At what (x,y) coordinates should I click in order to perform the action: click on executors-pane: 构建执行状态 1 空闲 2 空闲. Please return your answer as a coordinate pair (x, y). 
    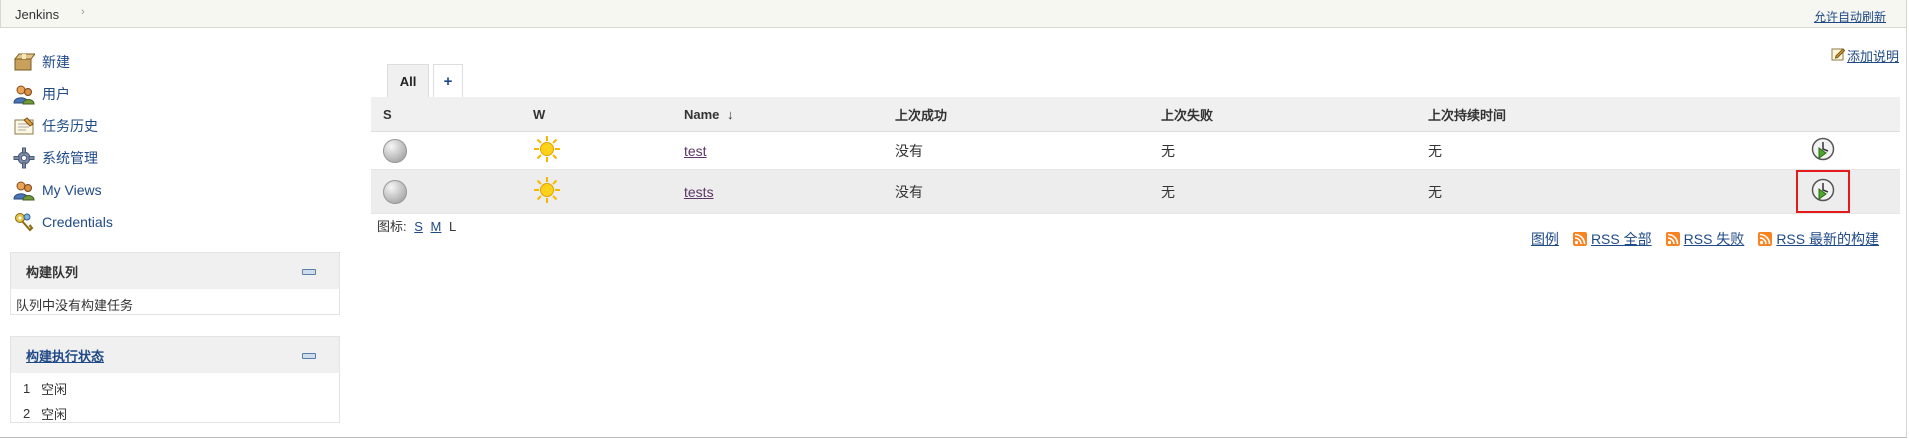
    Looking at the image, I should click on (175, 379).